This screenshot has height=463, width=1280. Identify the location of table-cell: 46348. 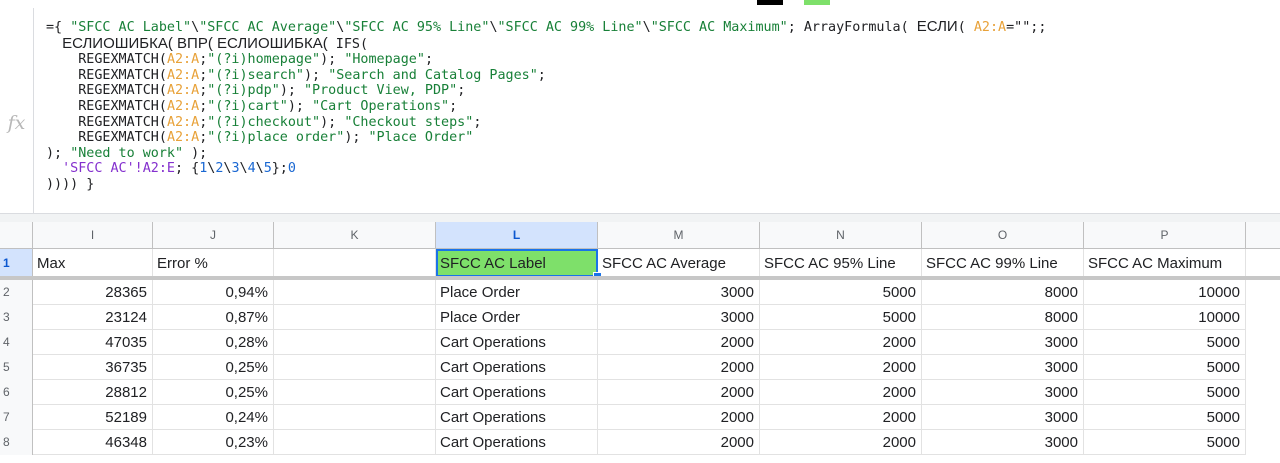
(93, 442).